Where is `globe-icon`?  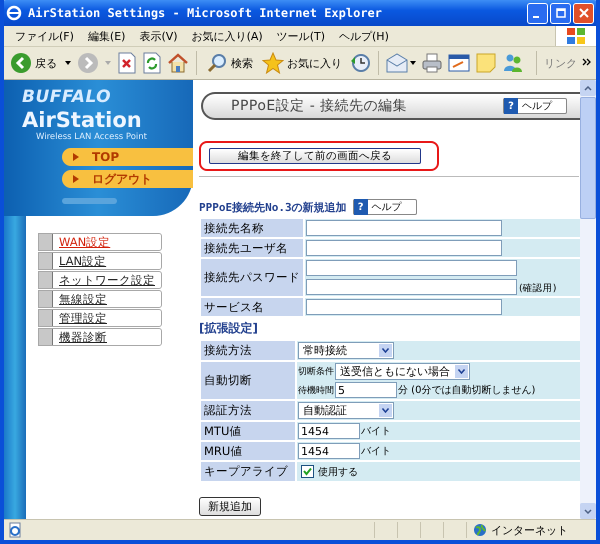 globe-icon is located at coordinates (480, 530).